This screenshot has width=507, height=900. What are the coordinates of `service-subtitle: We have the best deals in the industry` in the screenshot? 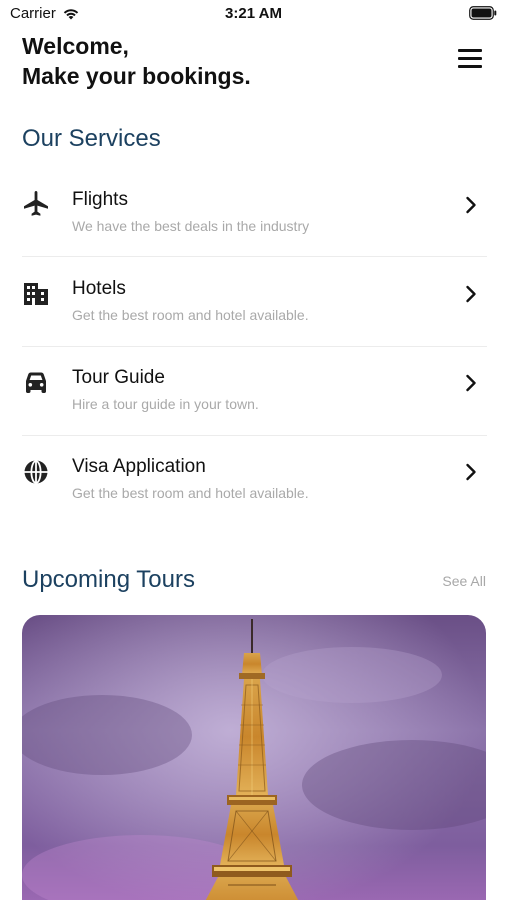 It's located at (191, 226).